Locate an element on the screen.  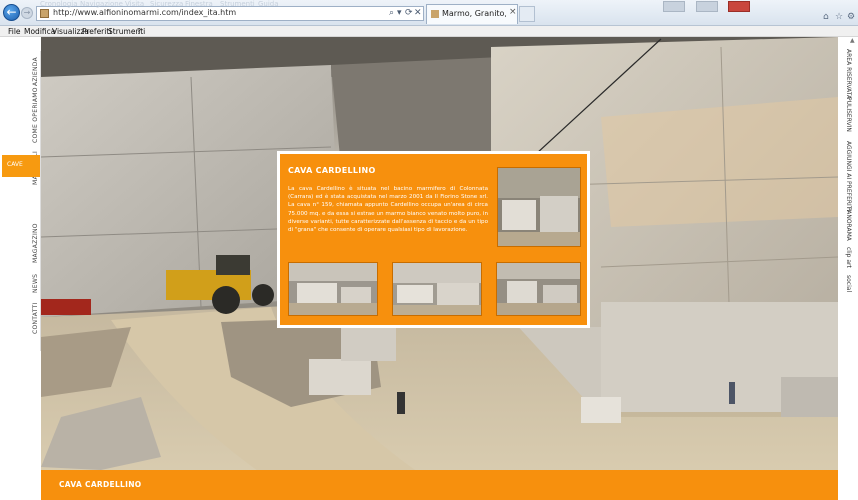
info-box-title: CAVA CARDELLINO is located at coordinates (332, 170).